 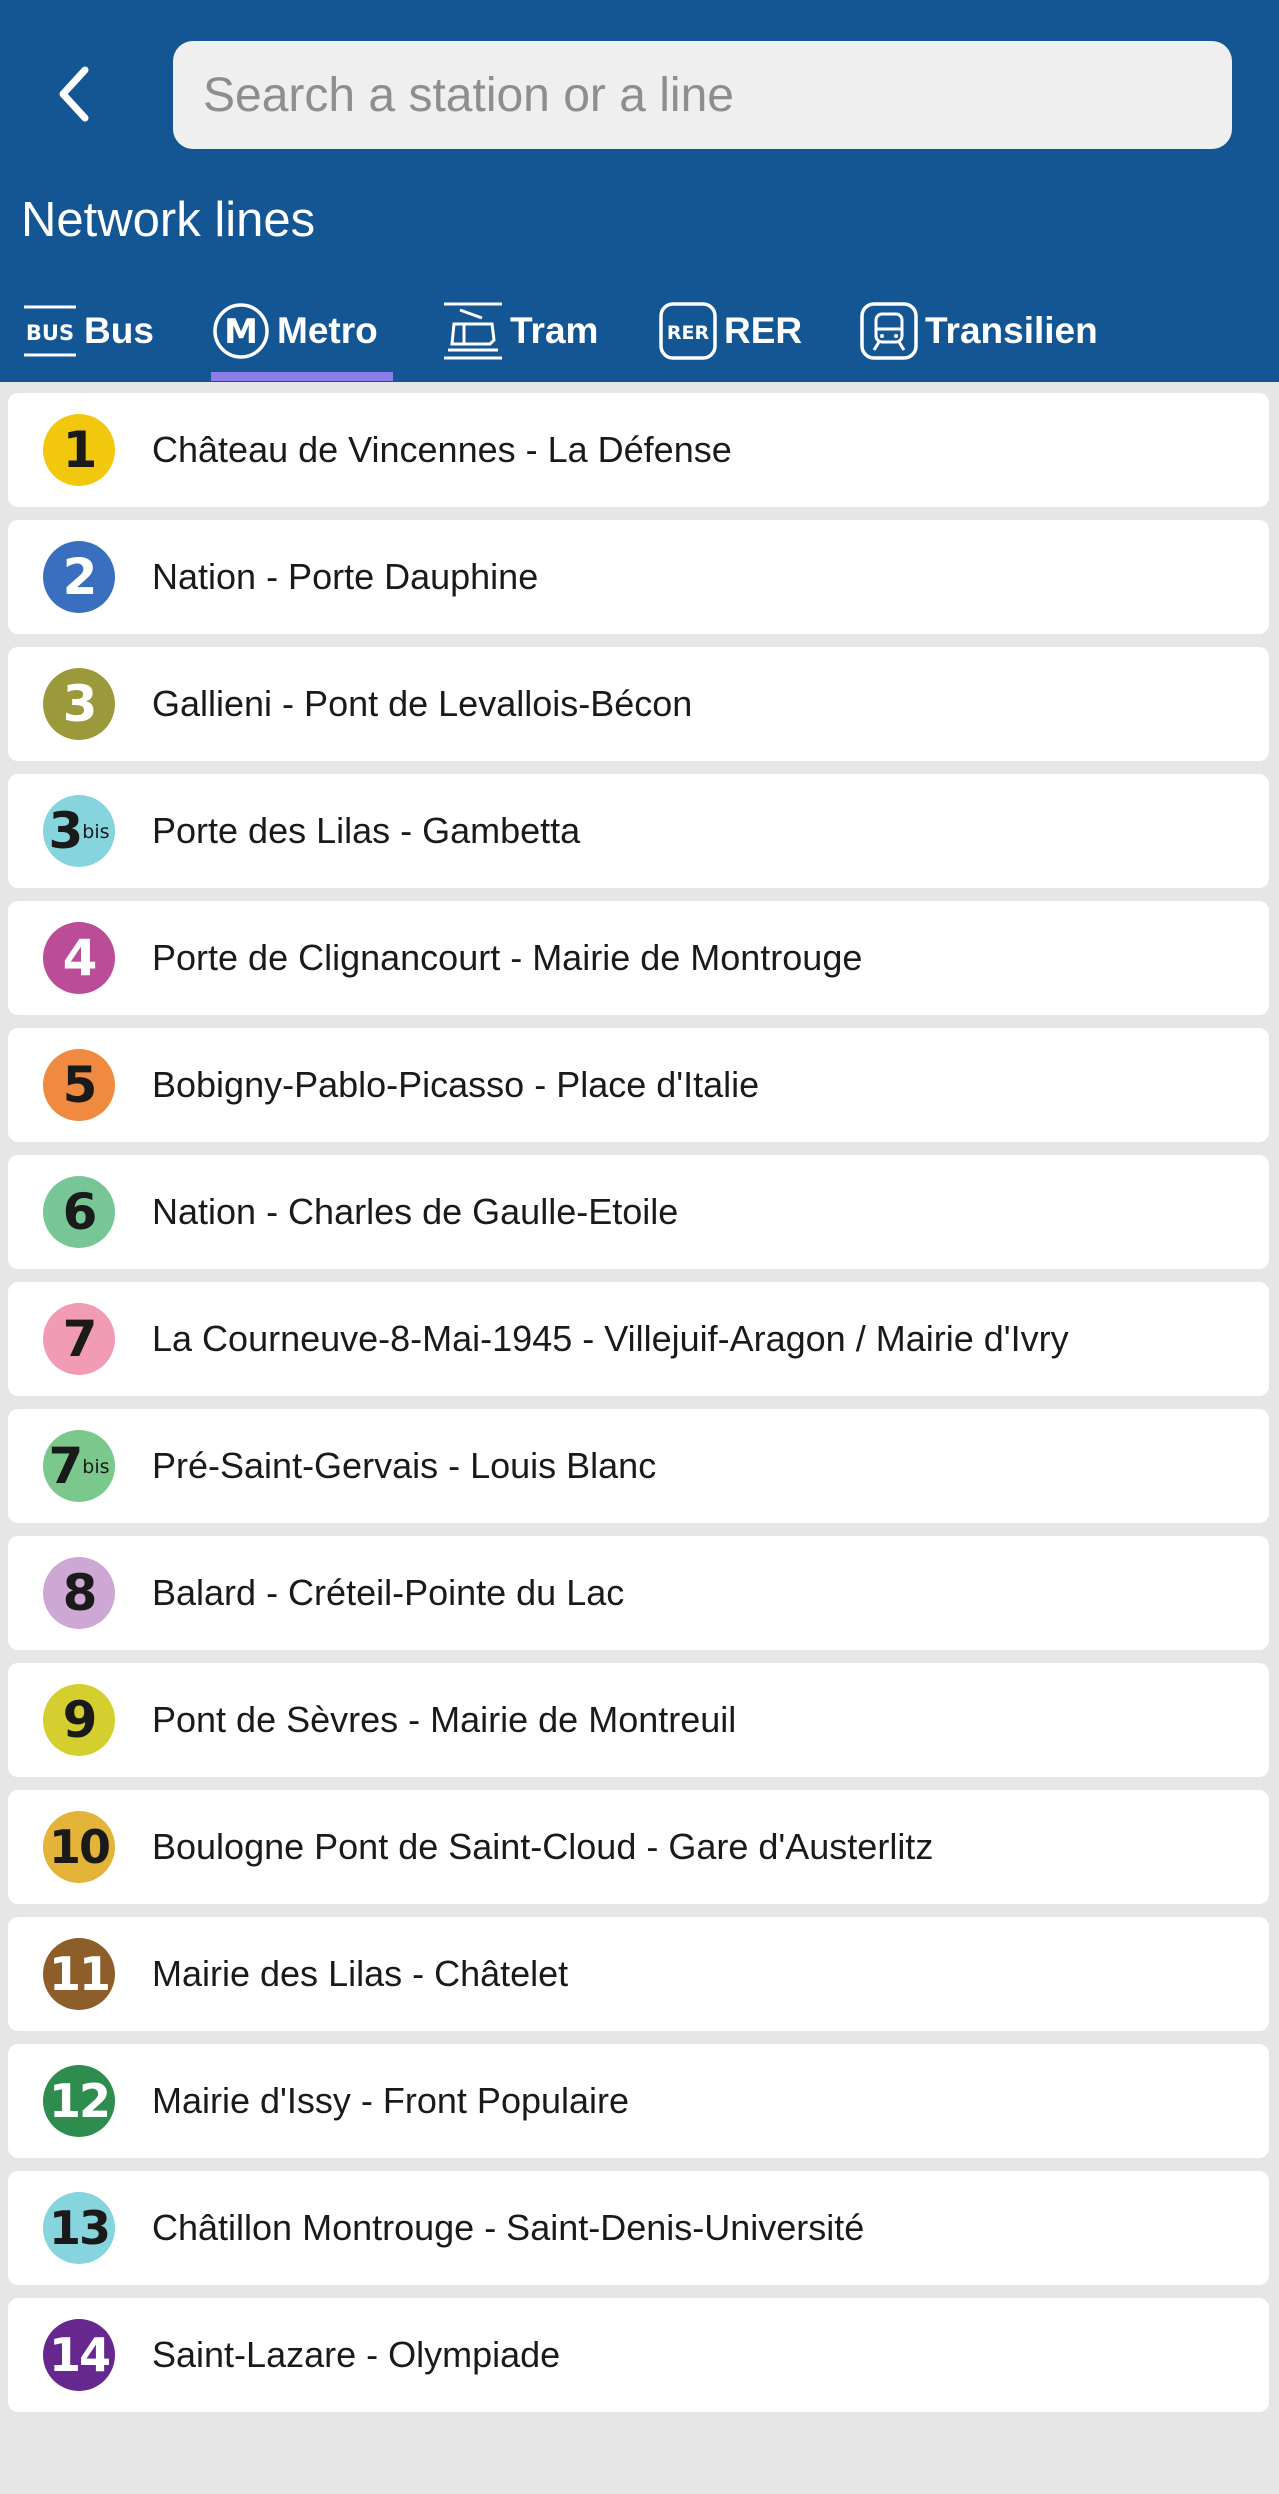 I want to click on line-number-badge: 4, so click(x=79, y=958).